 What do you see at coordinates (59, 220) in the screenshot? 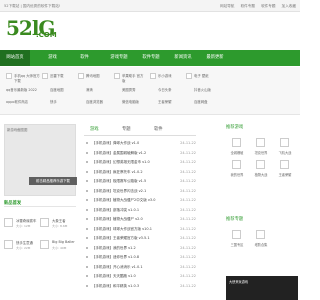
I see `app-name: 大象王者` at bounding box center [59, 220].